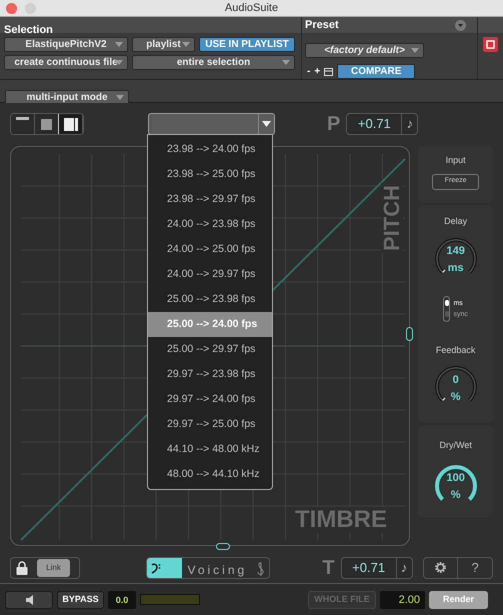  Describe the element at coordinates (322, 25) in the screenshot. I see `section-label: Preset` at that location.